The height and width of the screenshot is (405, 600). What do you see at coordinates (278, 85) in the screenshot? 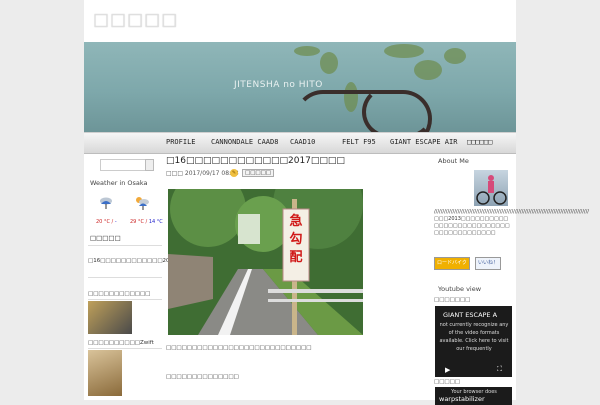
I see `banner-caption: JITENSHA no HITO` at bounding box center [278, 85].